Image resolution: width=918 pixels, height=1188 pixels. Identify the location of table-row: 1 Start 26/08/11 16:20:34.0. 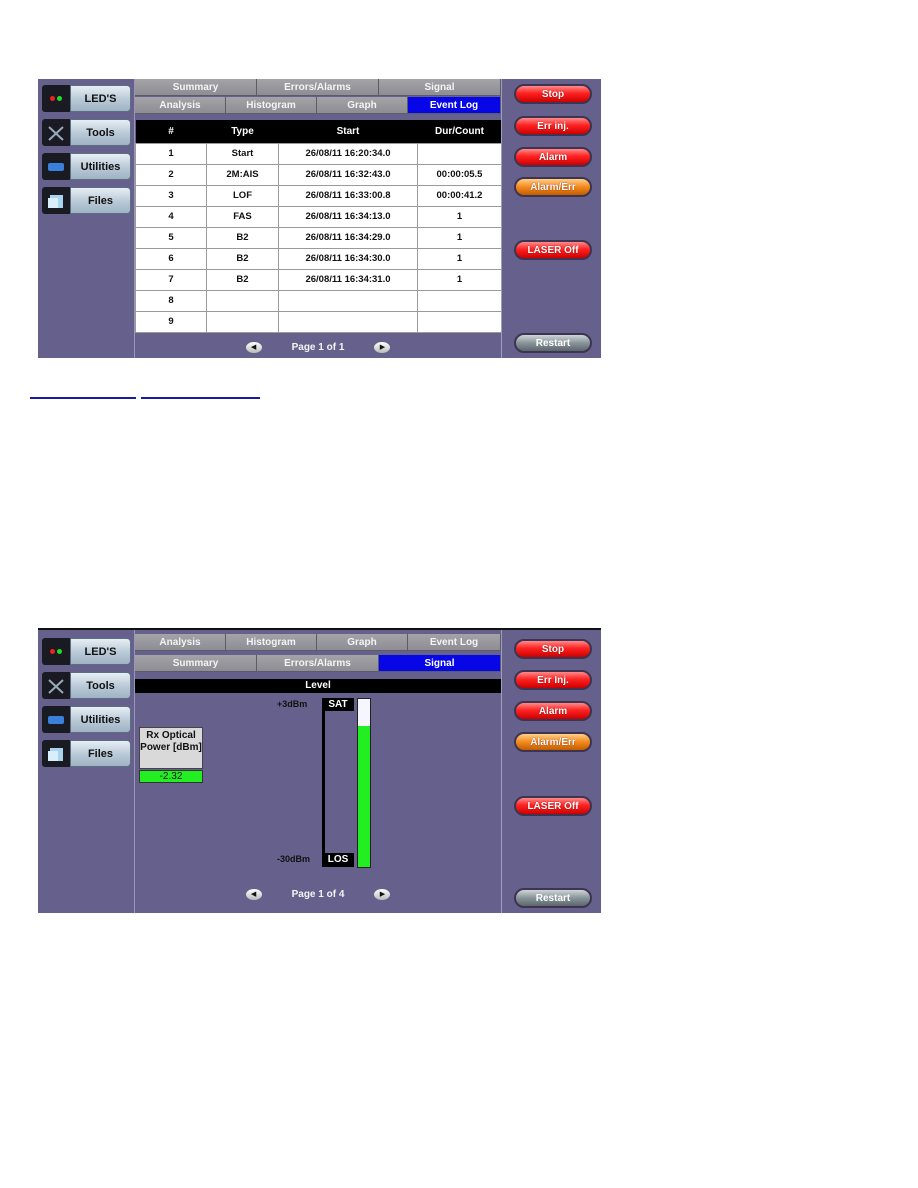
(318, 153).